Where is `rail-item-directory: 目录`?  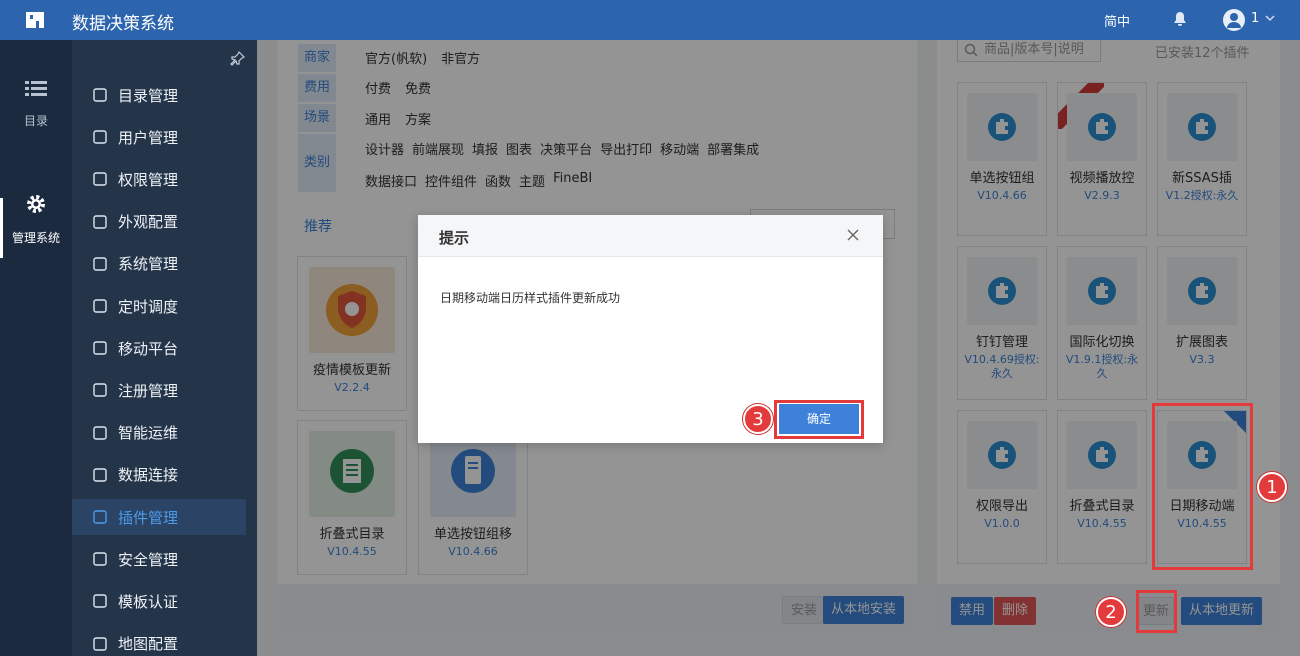
rail-item-directory: 目录 is located at coordinates (36, 104).